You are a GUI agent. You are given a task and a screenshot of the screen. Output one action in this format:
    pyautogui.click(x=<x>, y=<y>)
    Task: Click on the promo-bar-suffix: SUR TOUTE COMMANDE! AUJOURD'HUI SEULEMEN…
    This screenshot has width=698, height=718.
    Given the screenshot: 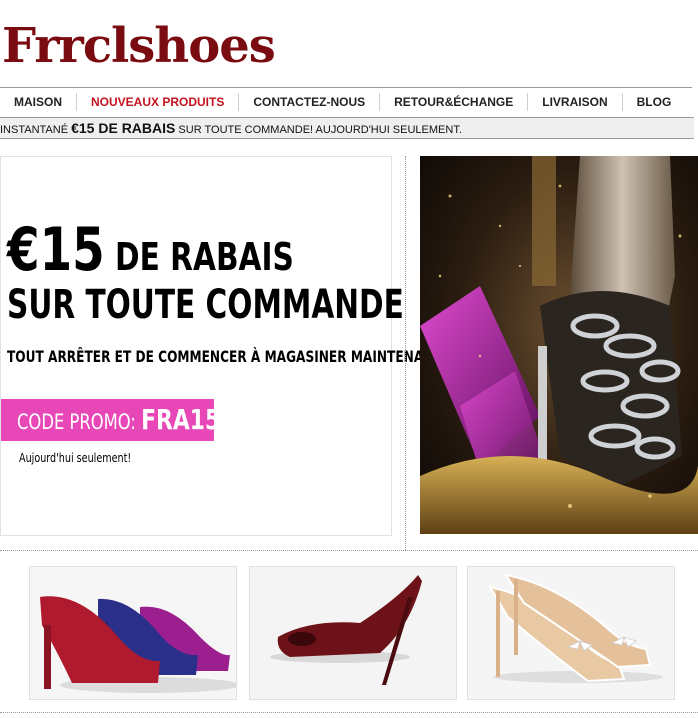 What is the action you would take?
    pyautogui.click(x=318, y=130)
    